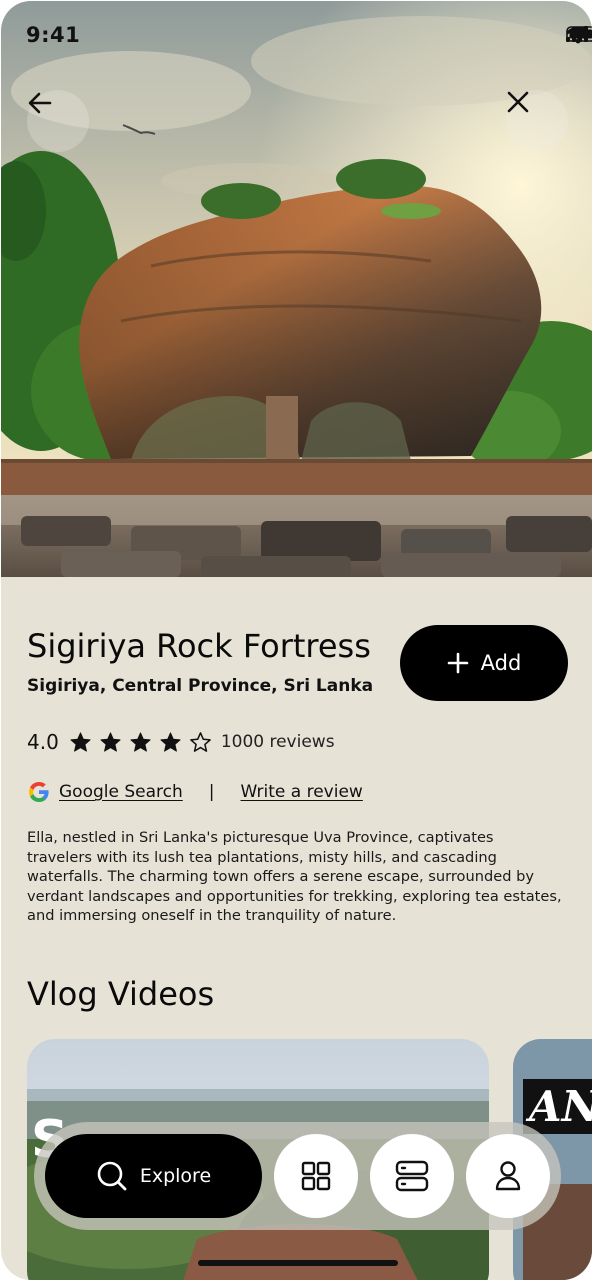 The image size is (593, 1282). What do you see at coordinates (40, 103) in the screenshot?
I see `arrow-left-icon` at bounding box center [40, 103].